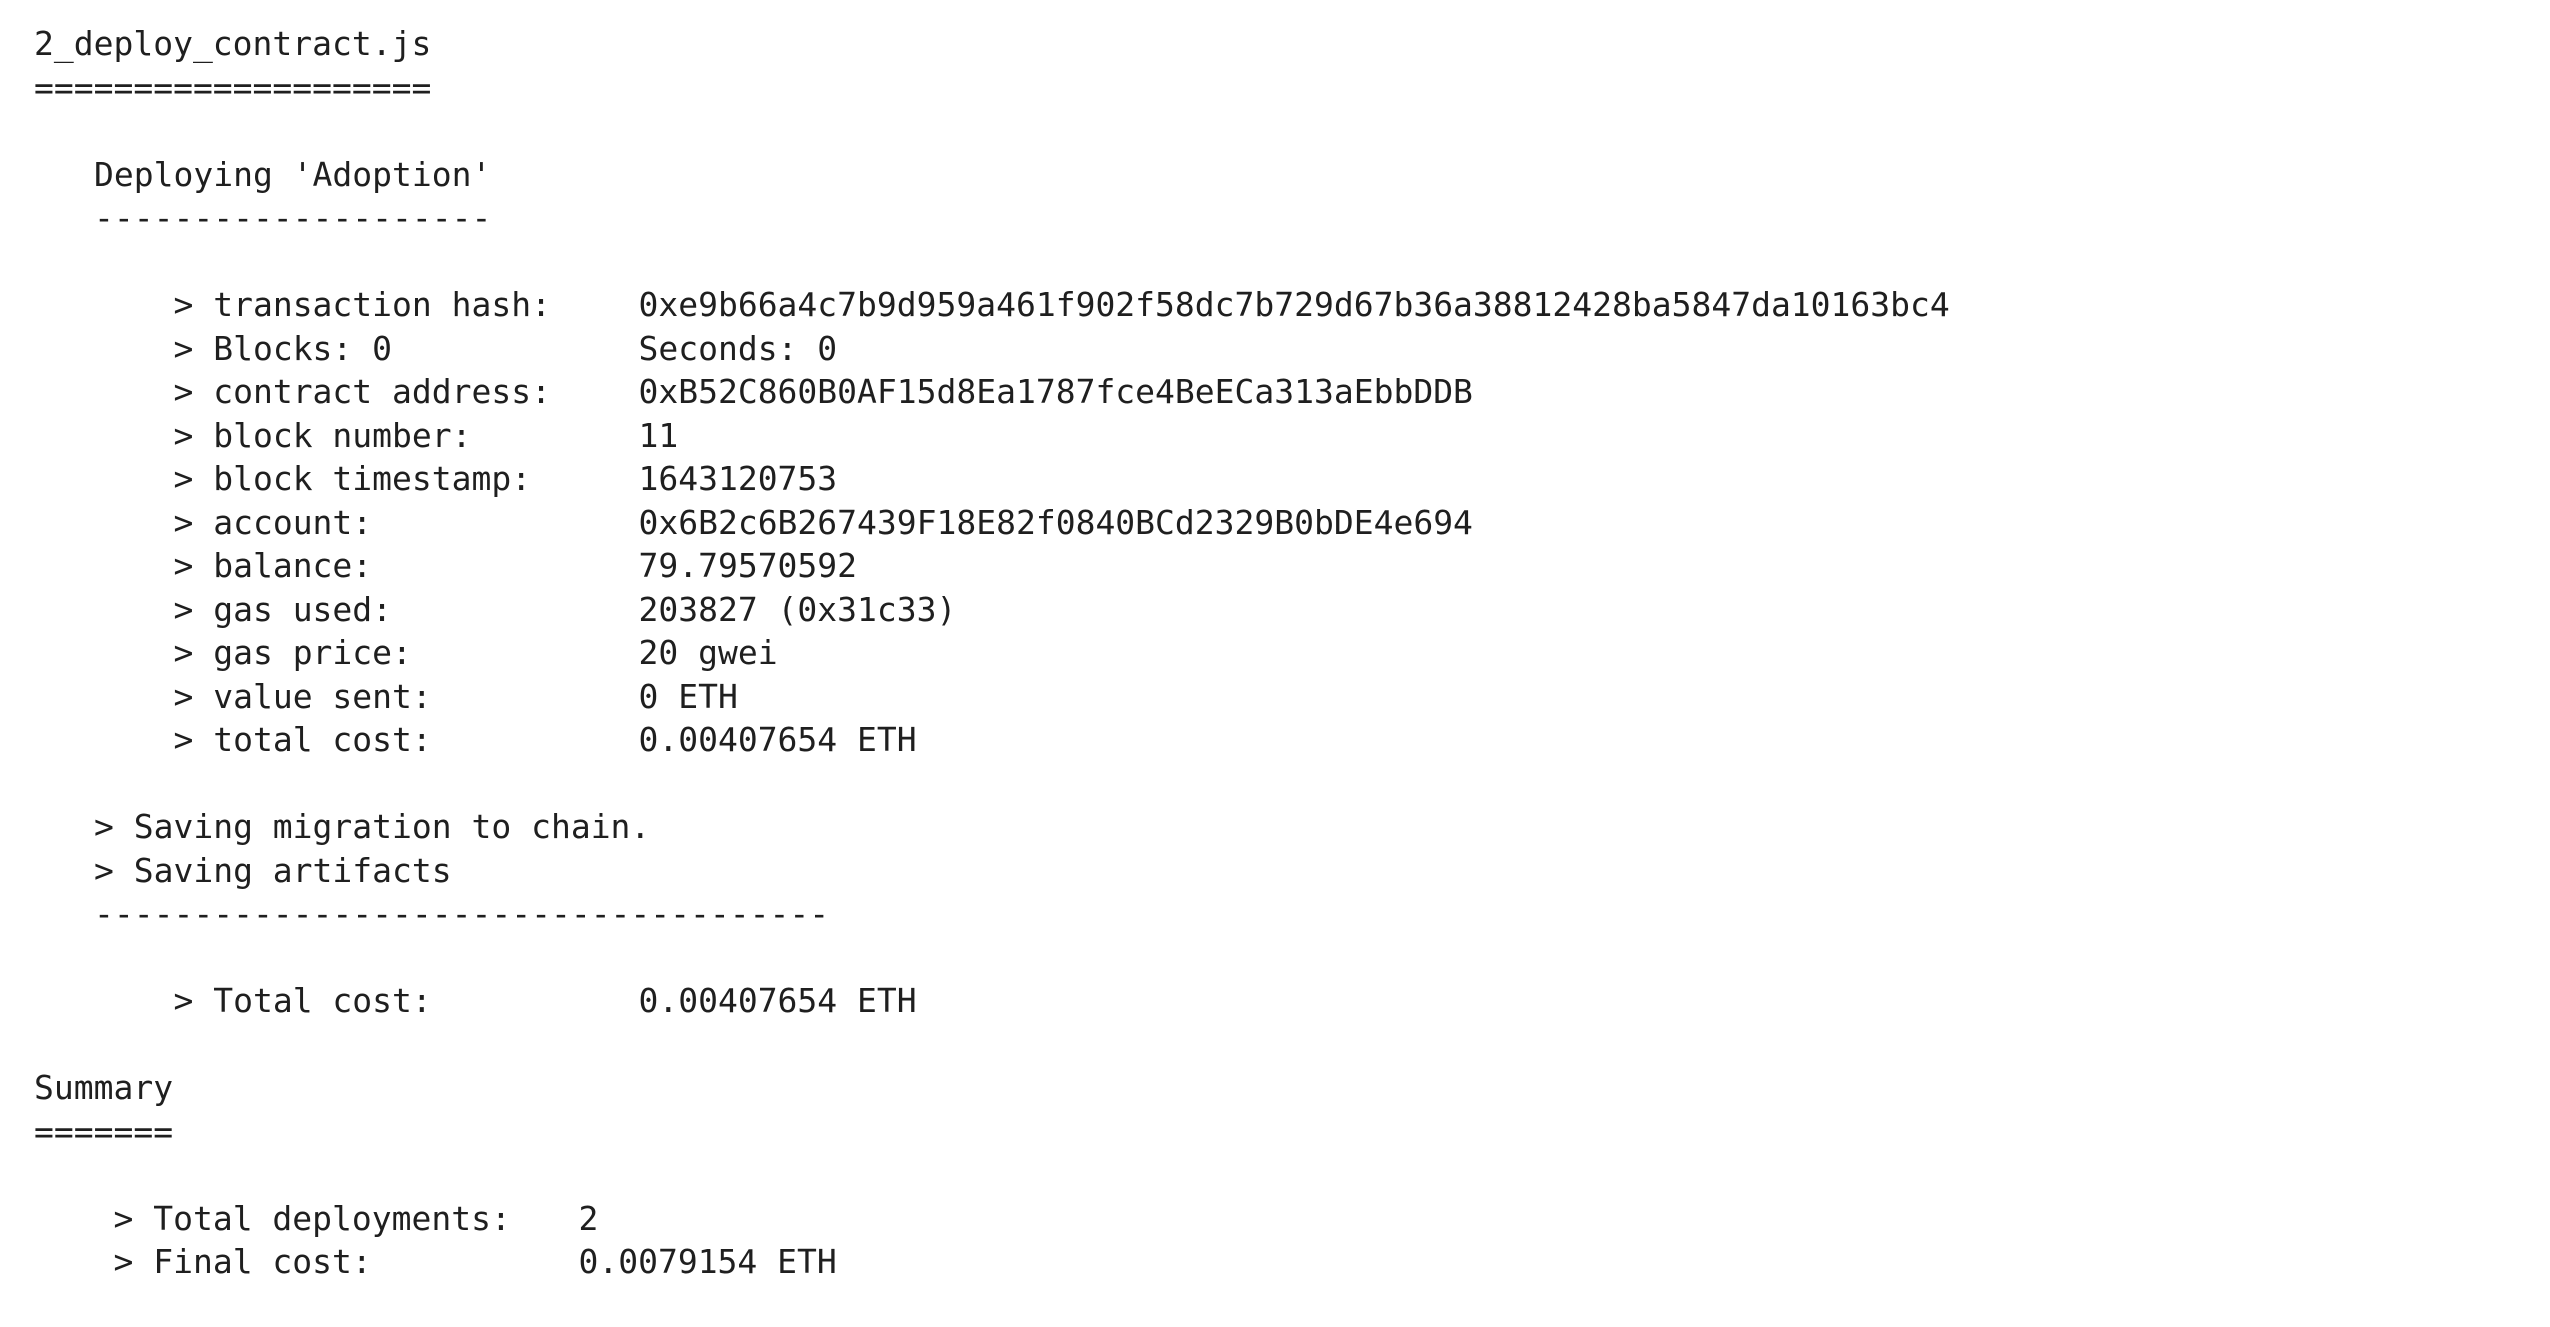 The image size is (2550, 1327). I want to click on detail-label: > block timestamp:, so click(352, 478).